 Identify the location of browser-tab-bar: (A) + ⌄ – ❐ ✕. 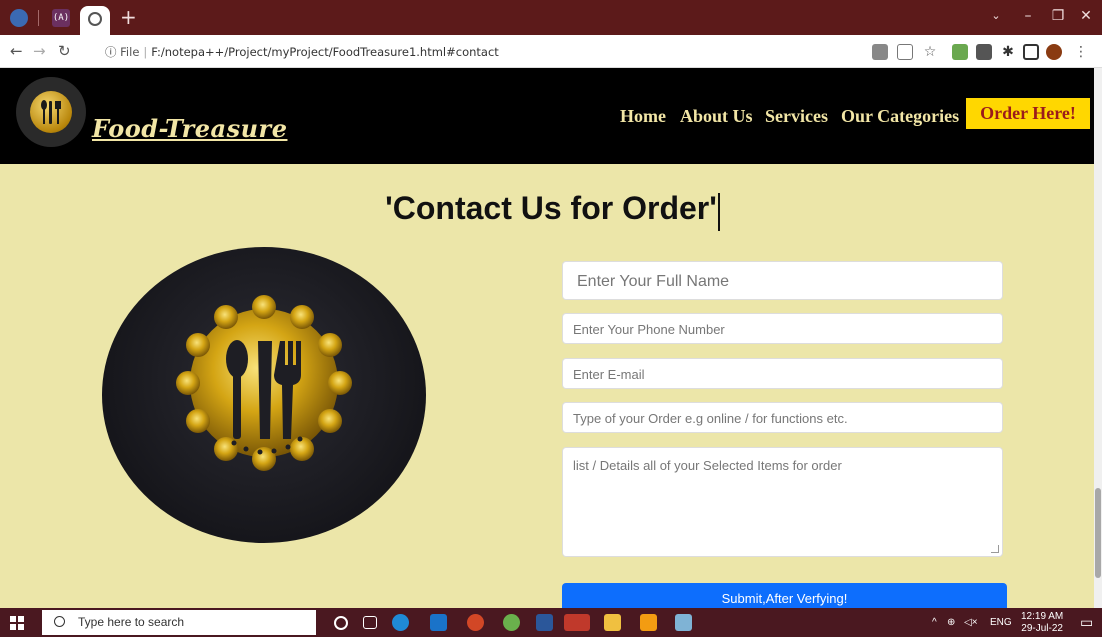
(551, 17).